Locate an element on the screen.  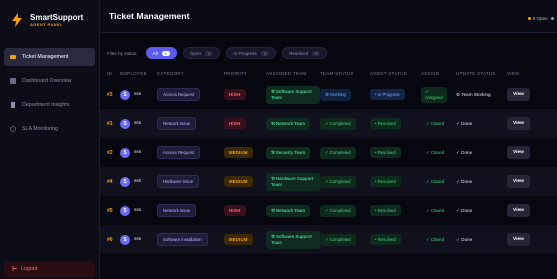
building-icon is located at coordinates (13, 105).